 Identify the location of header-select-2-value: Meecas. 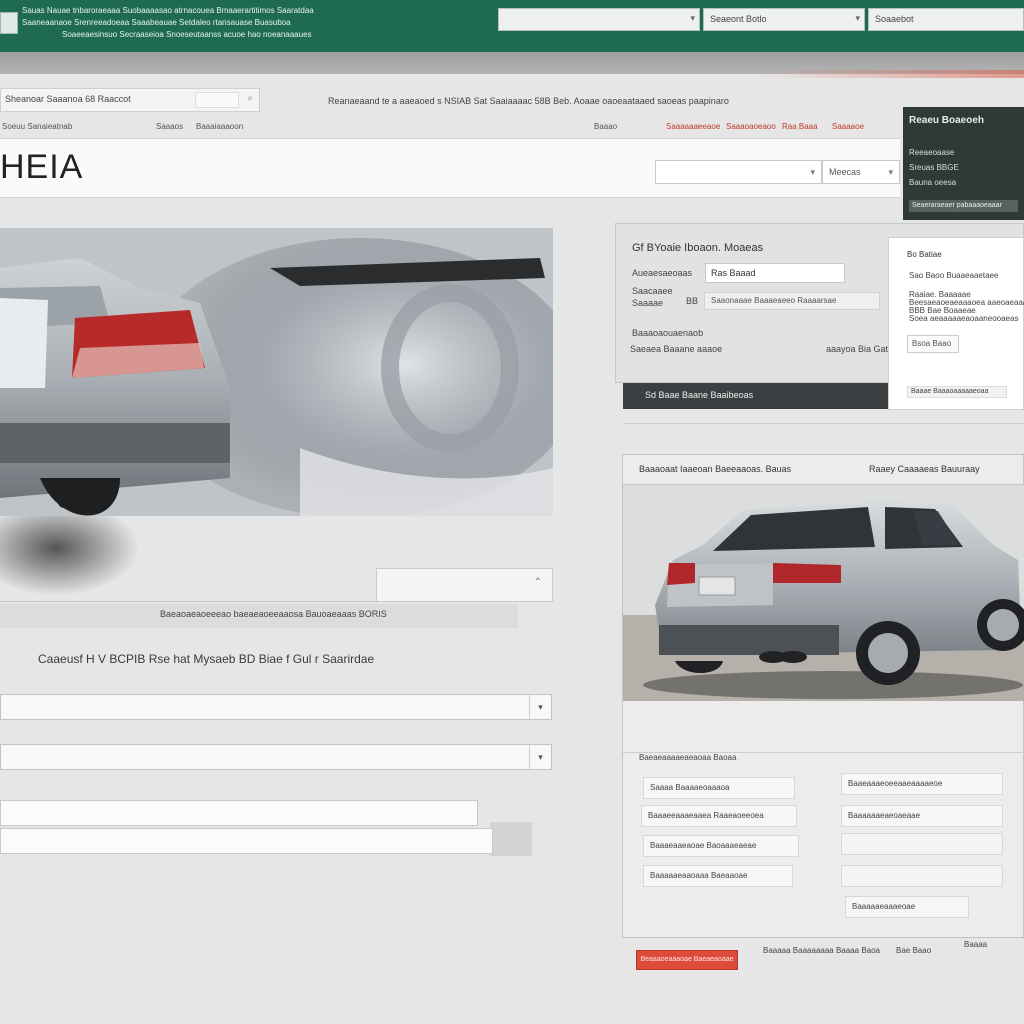
(845, 172).